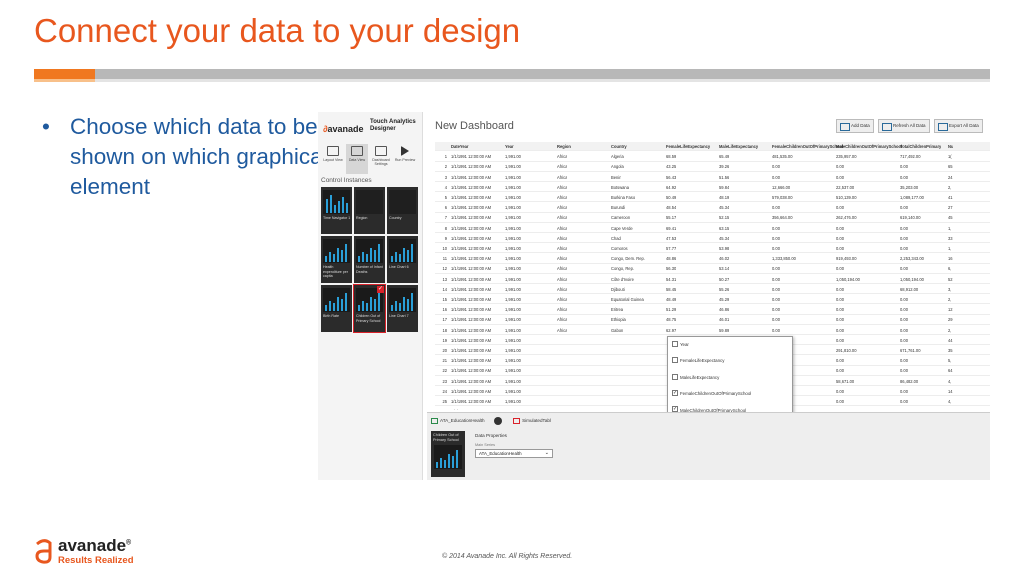  What do you see at coordinates (711, 395) in the screenshot?
I see `field-option: ✓ FemaleChildrenOutOfPrimarySchool` at bounding box center [711, 395].